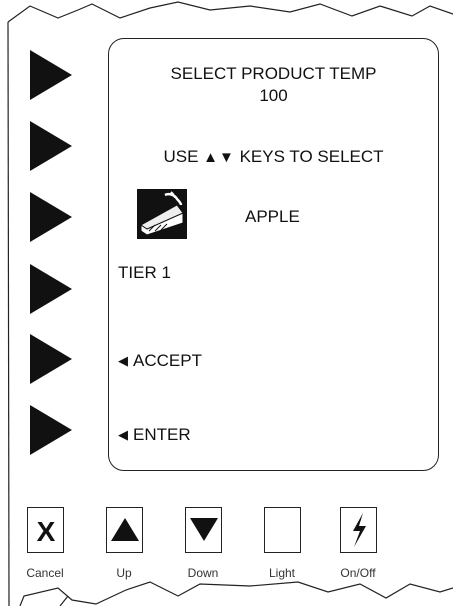 This screenshot has height=606, width=453. I want to click on screen-title: SELECT PRODUCT TEMP, so click(273, 73).